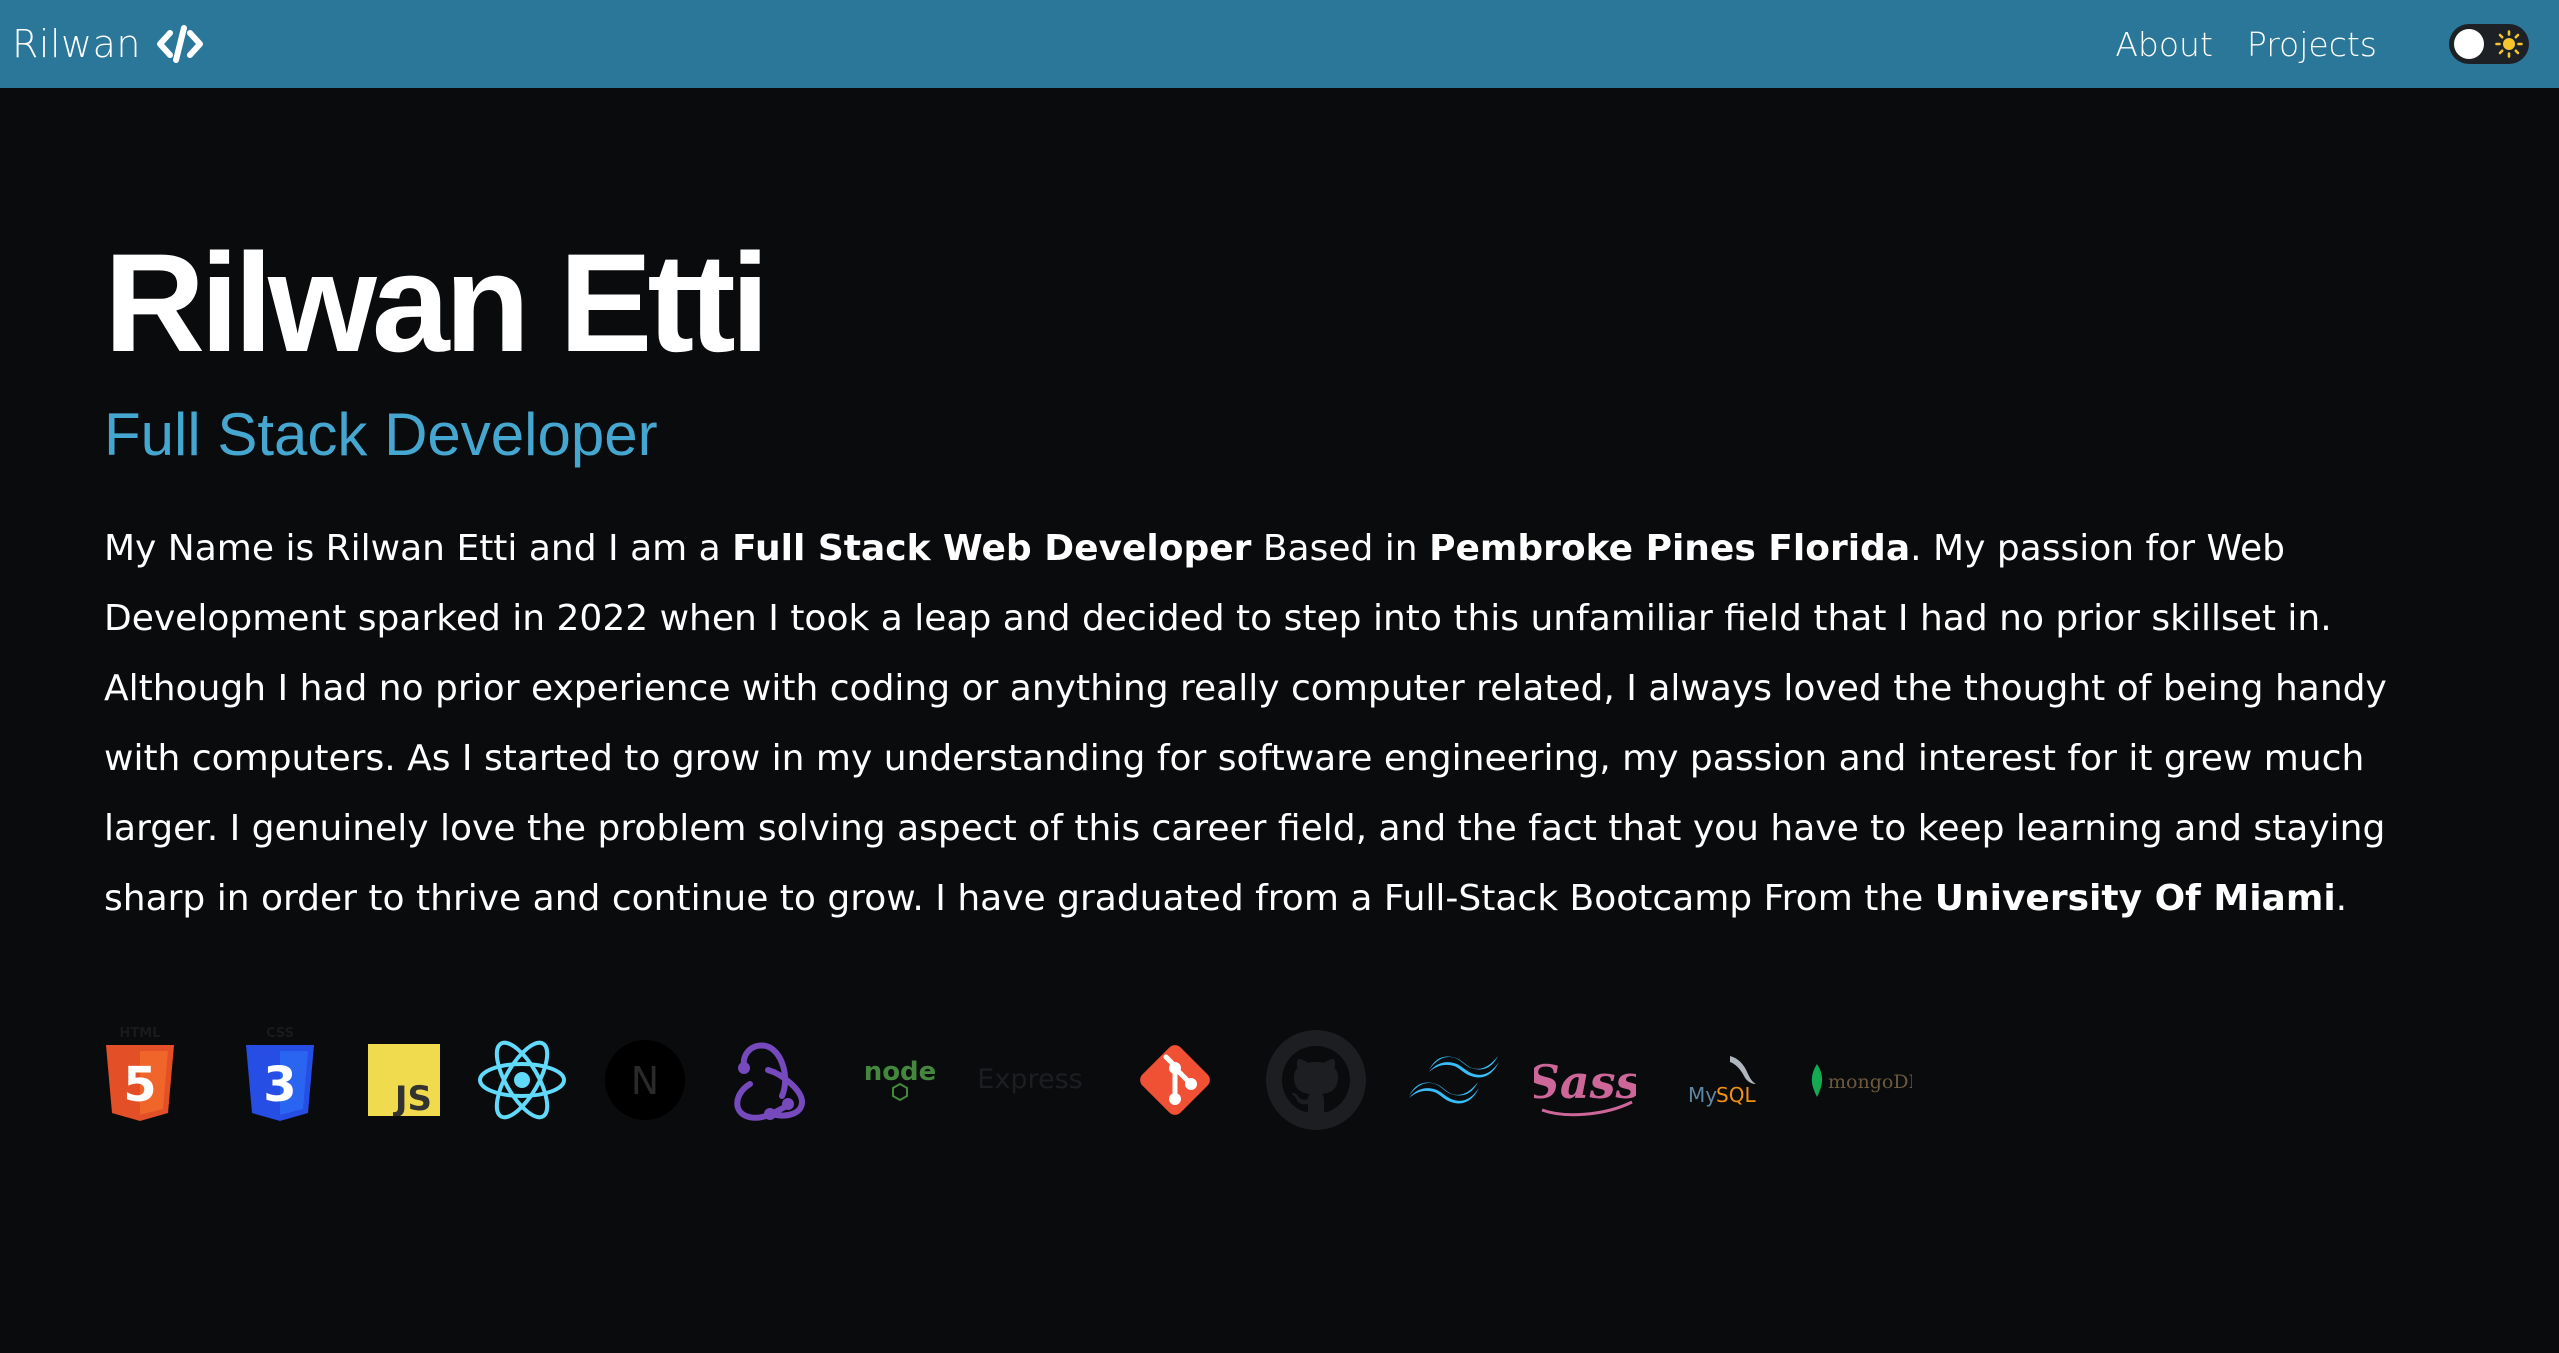 This screenshot has width=2559, height=1353. I want to click on javascript-icon: JS, so click(404, 1080).